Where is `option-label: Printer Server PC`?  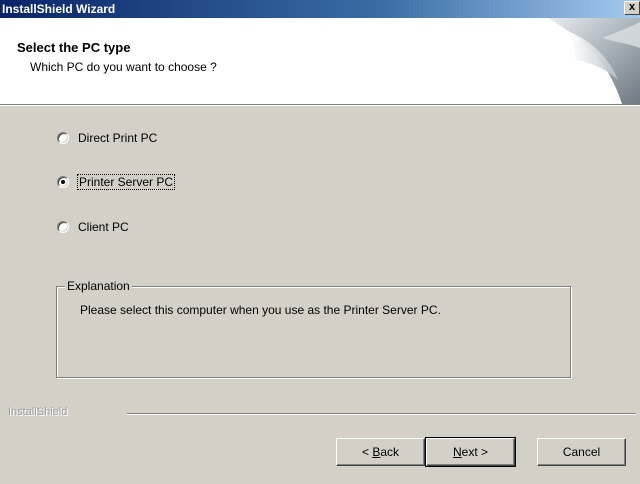 option-label: Printer Server PC is located at coordinates (126, 182).